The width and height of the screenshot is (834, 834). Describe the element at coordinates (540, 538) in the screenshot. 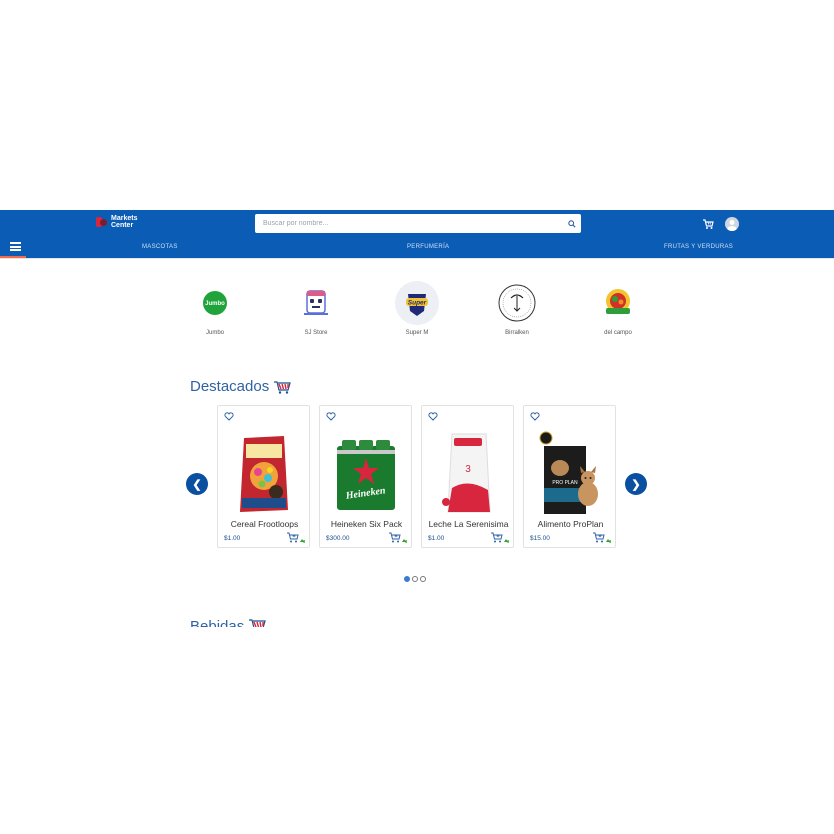

I see `product-price: $15.00` at that location.